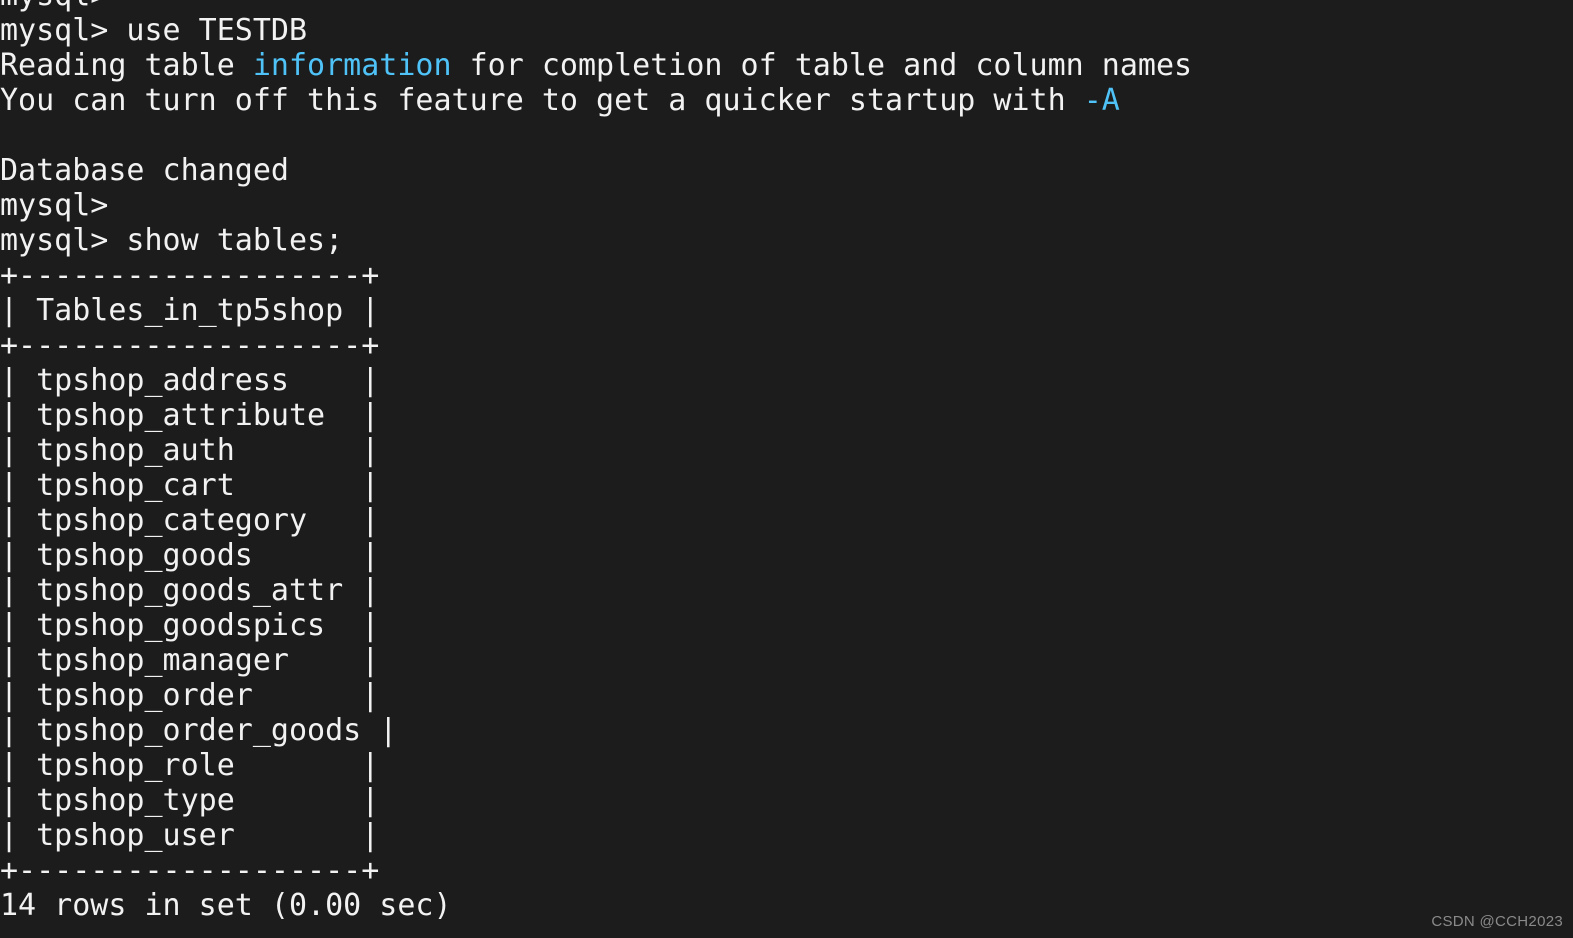 Image resolution: width=1573 pixels, height=938 pixels. What do you see at coordinates (786, 205) in the screenshot?
I see `line-6-empty-prompt: mysql>` at bounding box center [786, 205].